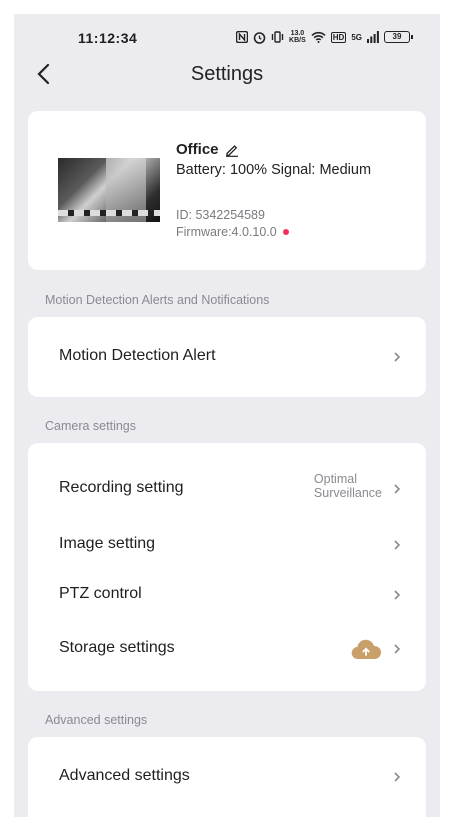  What do you see at coordinates (274, 170) in the screenshot?
I see `battery-signal-text: Battery: 100% Signal: Medium` at bounding box center [274, 170].